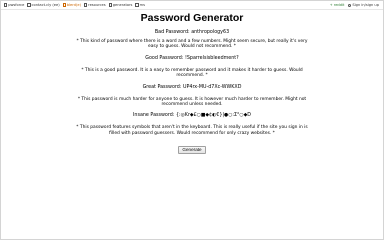 The width and height of the screenshot is (384, 240). Describe the element at coordinates (192, 150) in the screenshot. I see `generate-button: Generate` at that location.